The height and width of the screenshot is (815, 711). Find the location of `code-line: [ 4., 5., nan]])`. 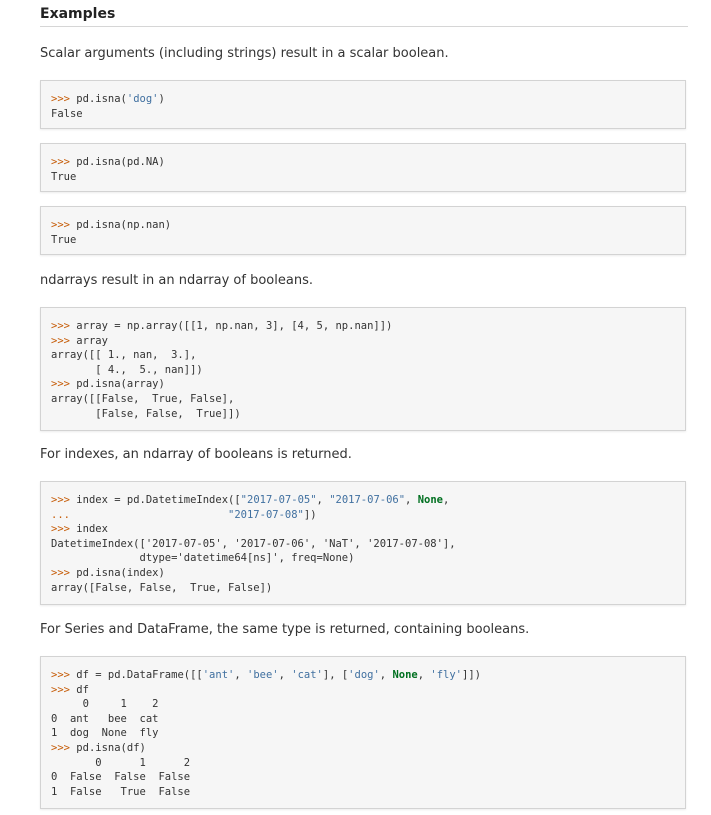

code-line: [ 4., 5., nan]]) is located at coordinates (363, 370).